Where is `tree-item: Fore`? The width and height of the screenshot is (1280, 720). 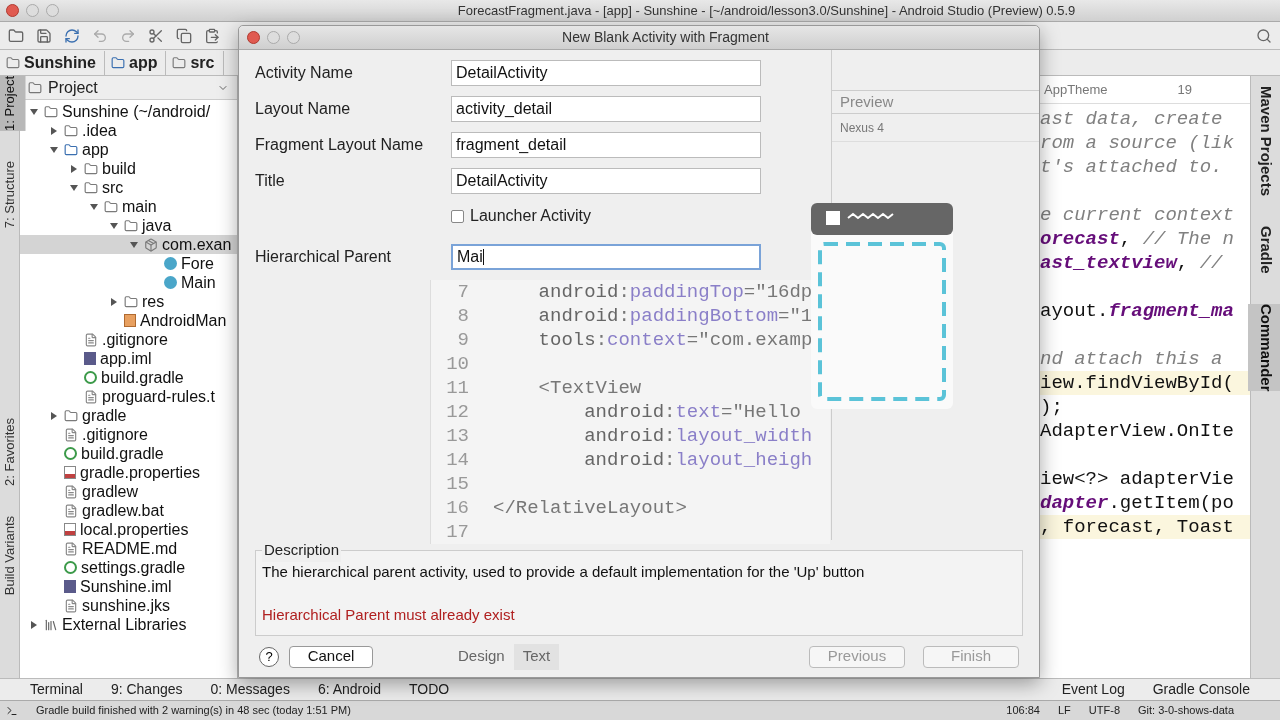 tree-item: Fore is located at coordinates (181, 263).